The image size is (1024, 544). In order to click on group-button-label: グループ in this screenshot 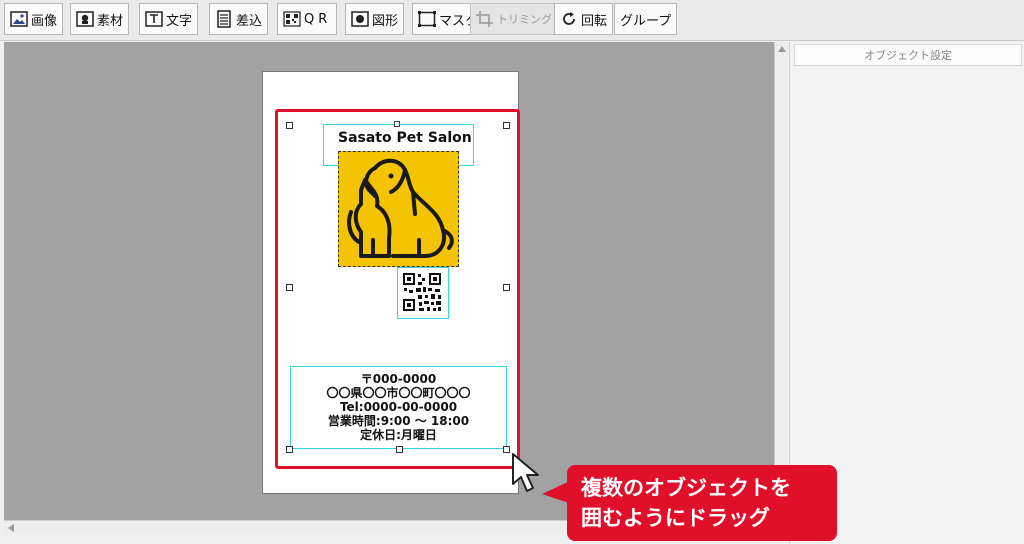, I will do `click(646, 21)`.